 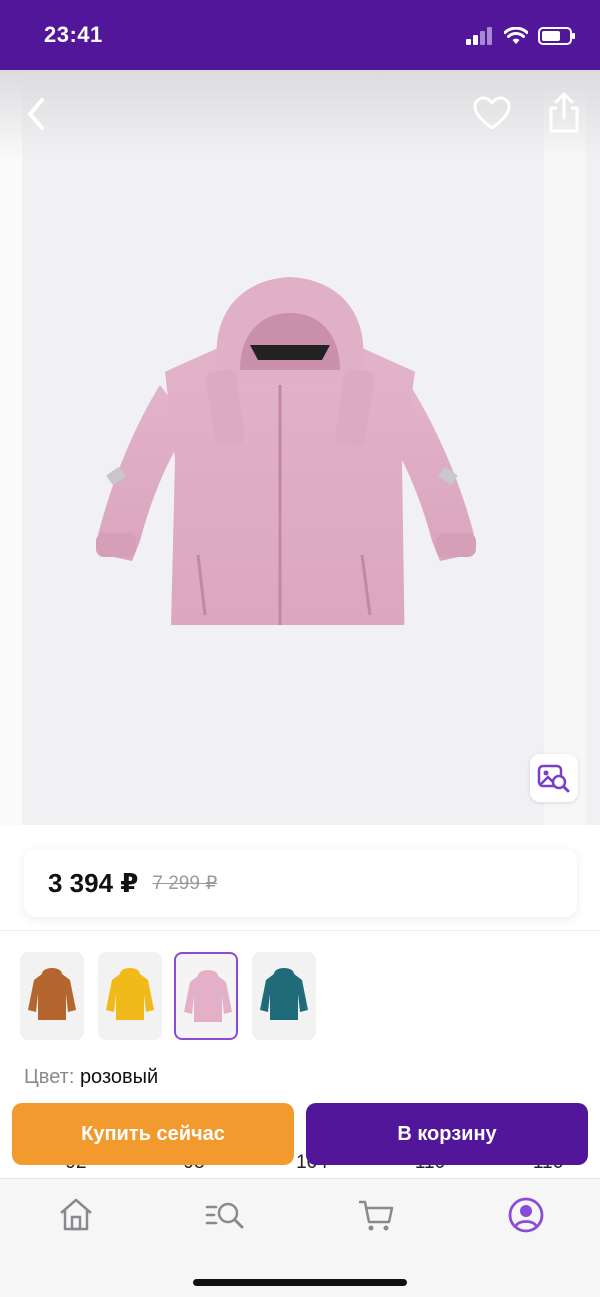 I want to click on color-value: розовый, so click(x=119, y=1077).